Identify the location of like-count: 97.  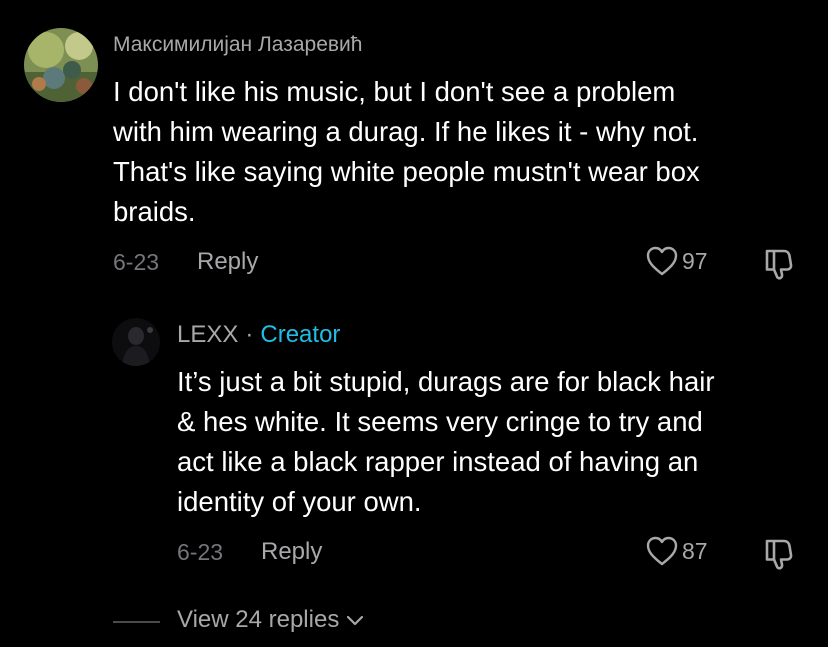
(695, 260).